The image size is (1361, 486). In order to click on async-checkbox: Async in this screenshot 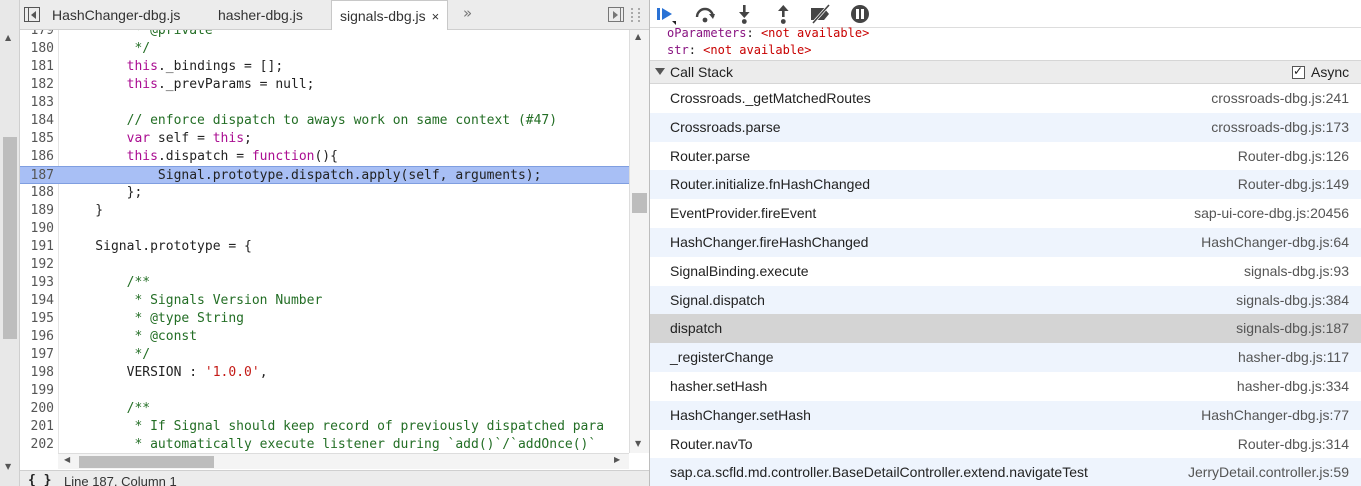, I will do `click(1320, 72)`.